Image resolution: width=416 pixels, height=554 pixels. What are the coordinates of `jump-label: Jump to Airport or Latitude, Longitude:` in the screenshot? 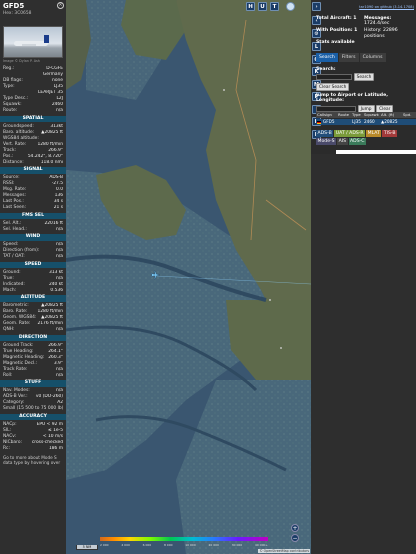 It's located at (352, 98).